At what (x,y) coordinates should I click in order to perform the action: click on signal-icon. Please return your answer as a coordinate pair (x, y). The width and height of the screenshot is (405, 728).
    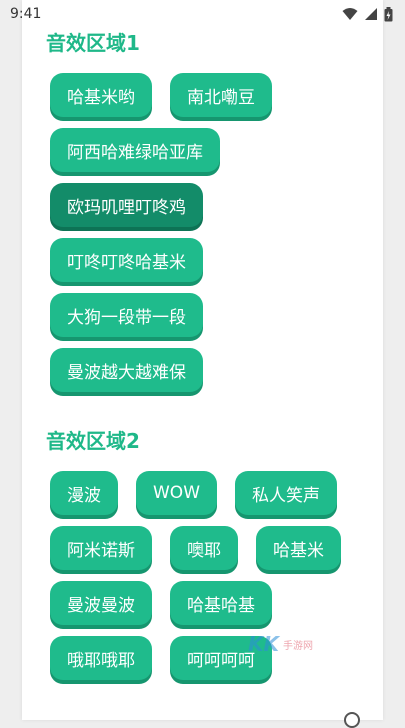
    Looking at the image, I should click on (371, 14).